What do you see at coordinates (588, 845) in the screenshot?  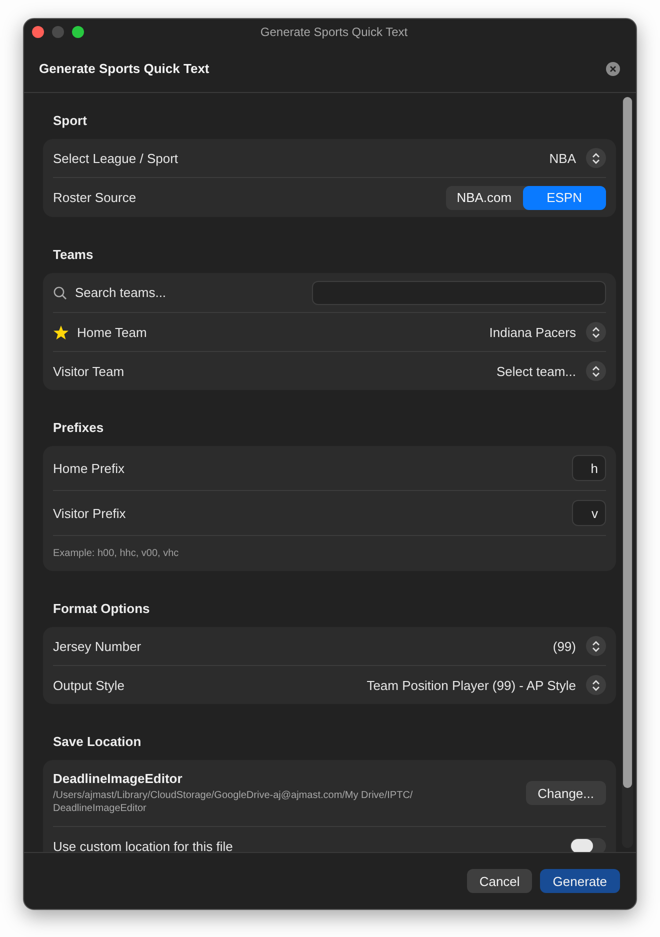 I see `toggle-switch` at bounding box center [588, 845].